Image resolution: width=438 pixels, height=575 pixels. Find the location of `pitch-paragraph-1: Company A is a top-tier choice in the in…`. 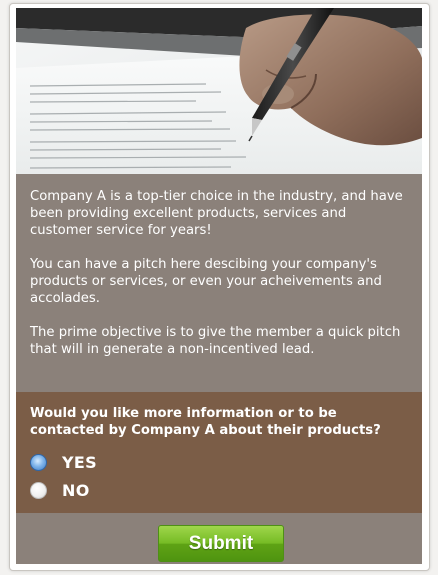

pitch-paragraph-1: Company A is a top-tier choice in the in… is located at coordinates (216, 213).